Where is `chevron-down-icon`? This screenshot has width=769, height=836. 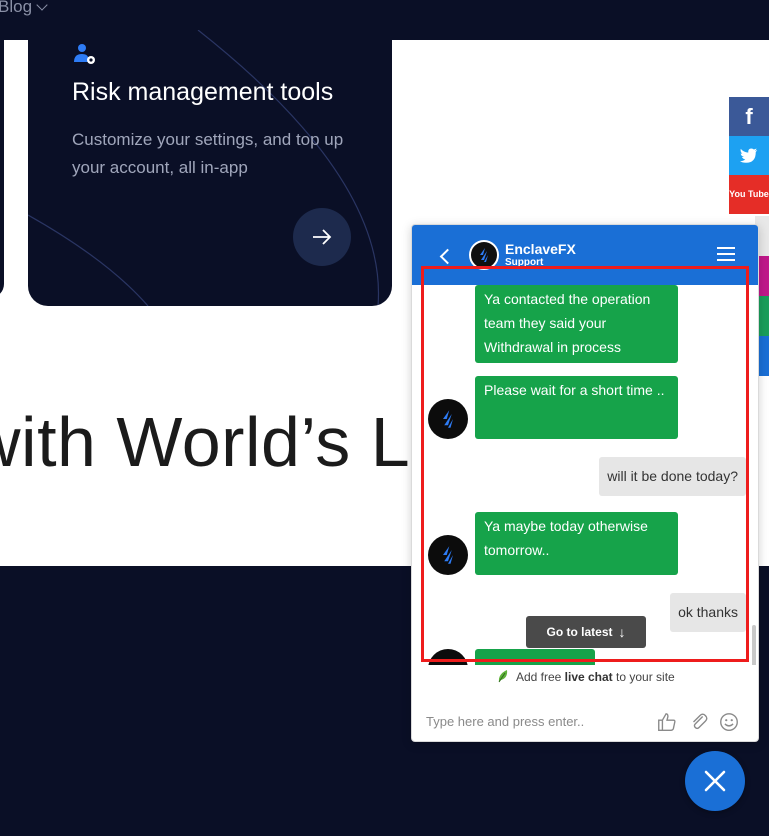
chevron-down-icon is located at coordinates (42, 5).